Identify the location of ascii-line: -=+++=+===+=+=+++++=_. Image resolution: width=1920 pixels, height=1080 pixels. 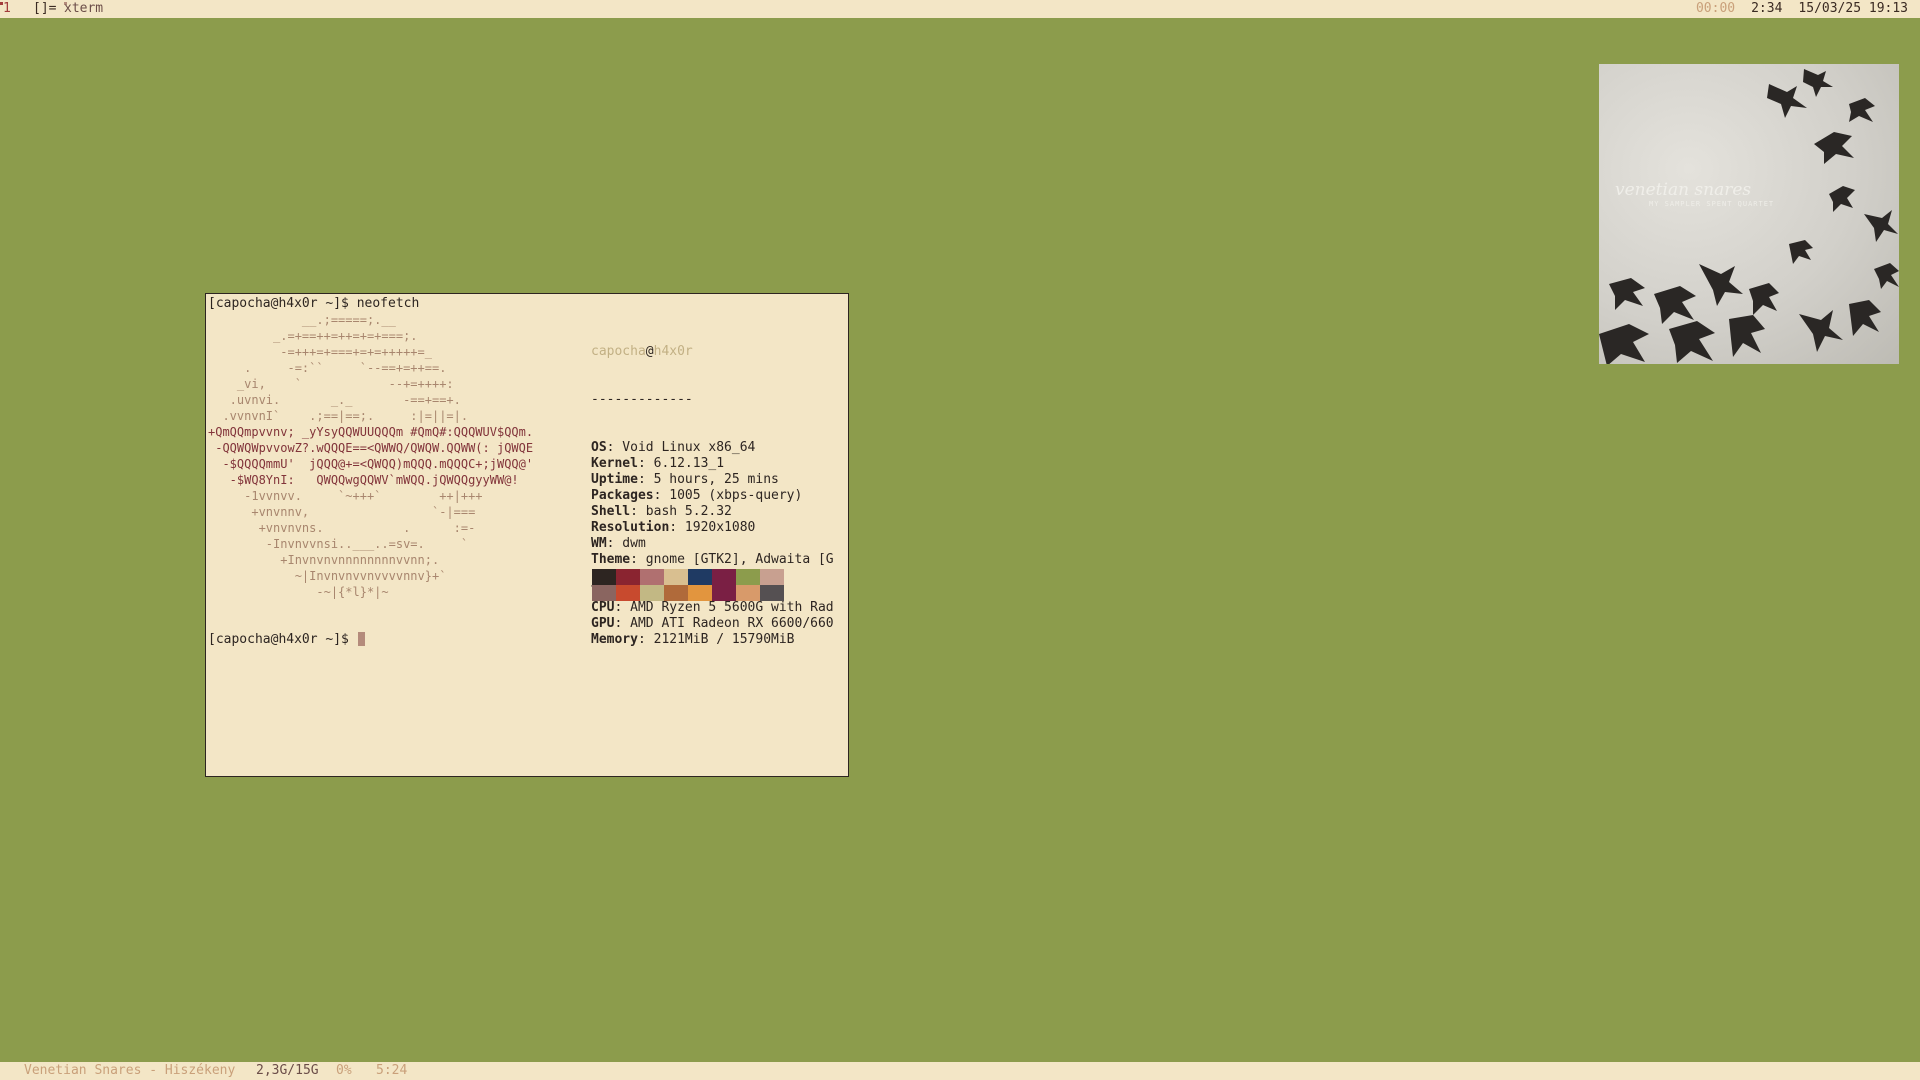
(320, 352).